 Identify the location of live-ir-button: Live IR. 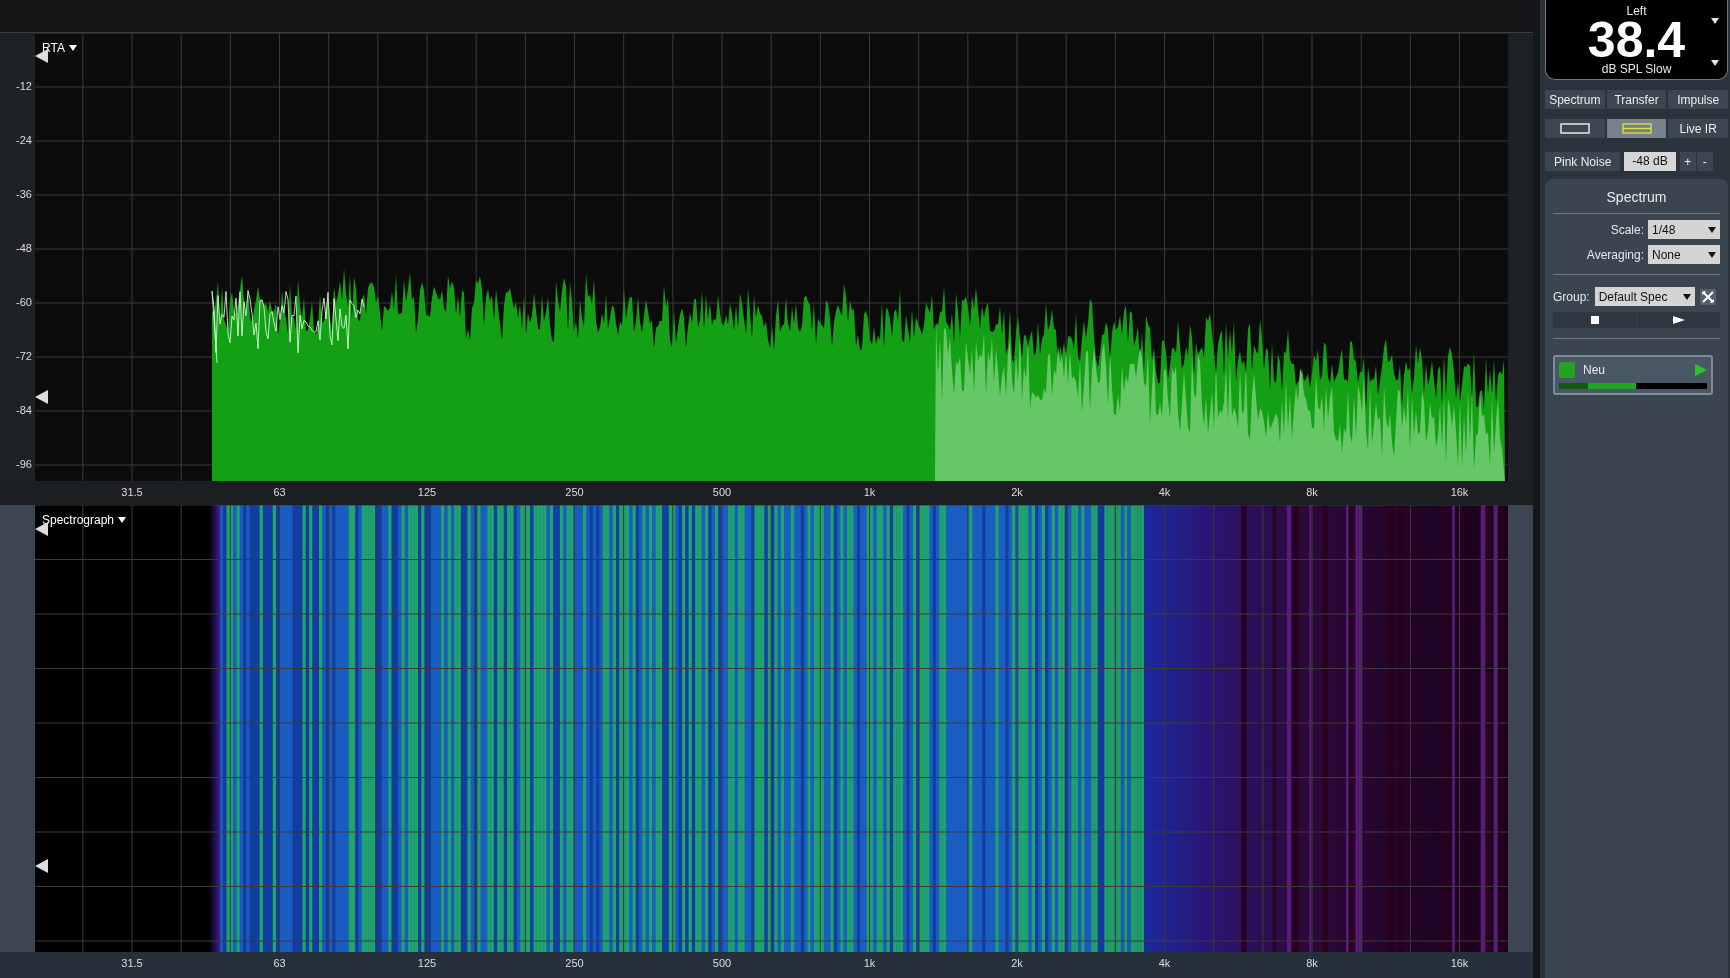
(1698, 128).